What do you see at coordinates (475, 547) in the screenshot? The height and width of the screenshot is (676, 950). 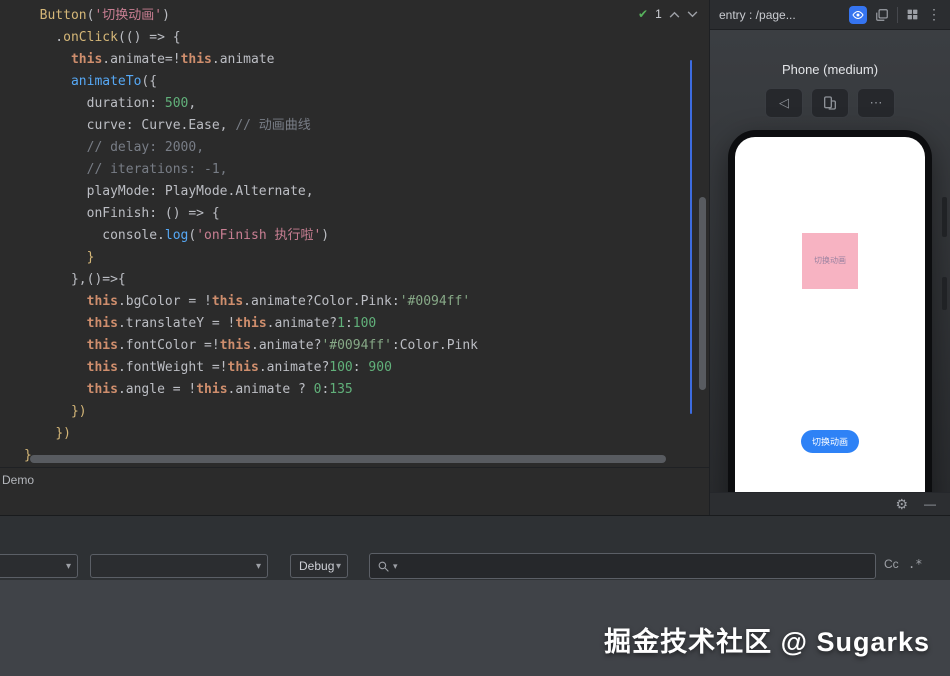 I see `debug-toolbar: ▾ ▾ Debug ▾ ▾ Cc .*` at bounding box center [475, 547].